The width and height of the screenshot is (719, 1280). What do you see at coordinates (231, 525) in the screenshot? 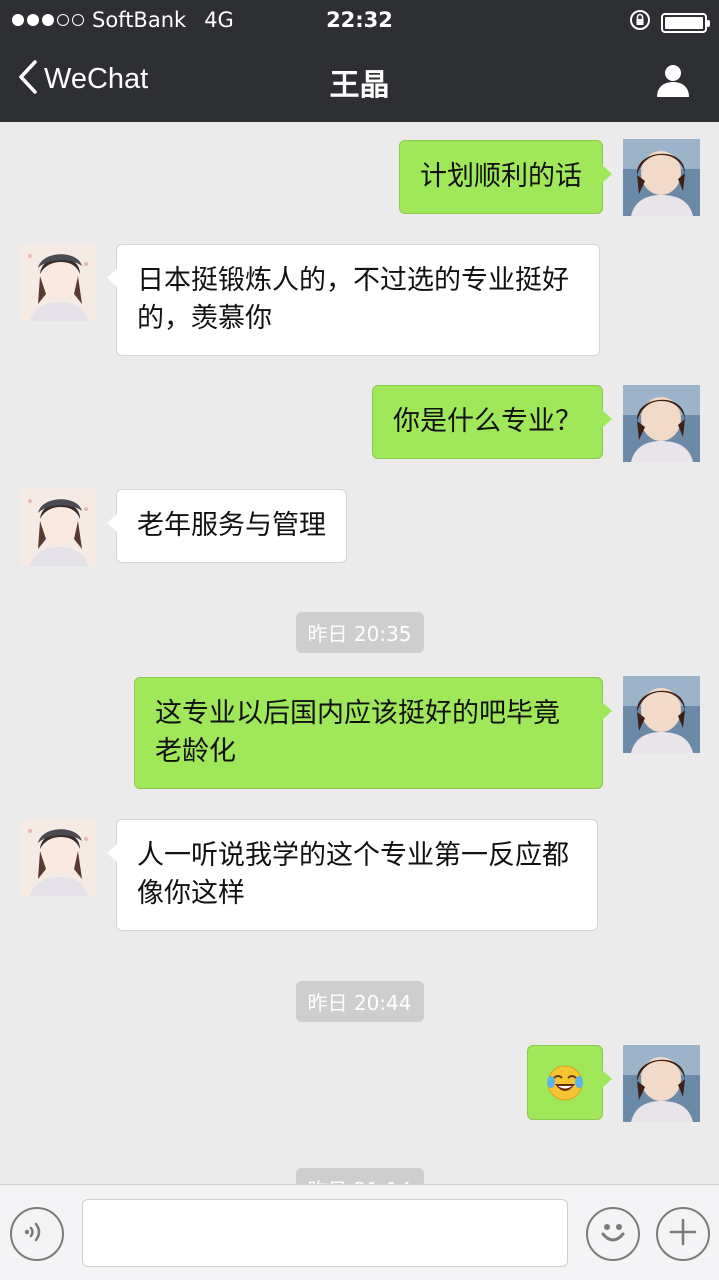
I see `message-text: 老年服务与管理` at bounding box center [231, 525].